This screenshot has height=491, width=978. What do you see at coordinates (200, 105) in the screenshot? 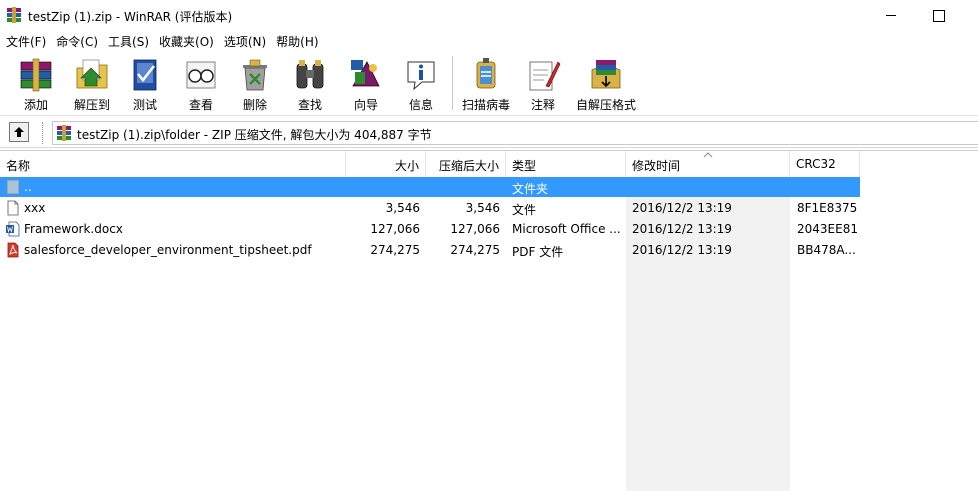
I see `view-label: 查看` at bounding box center [200, 105].